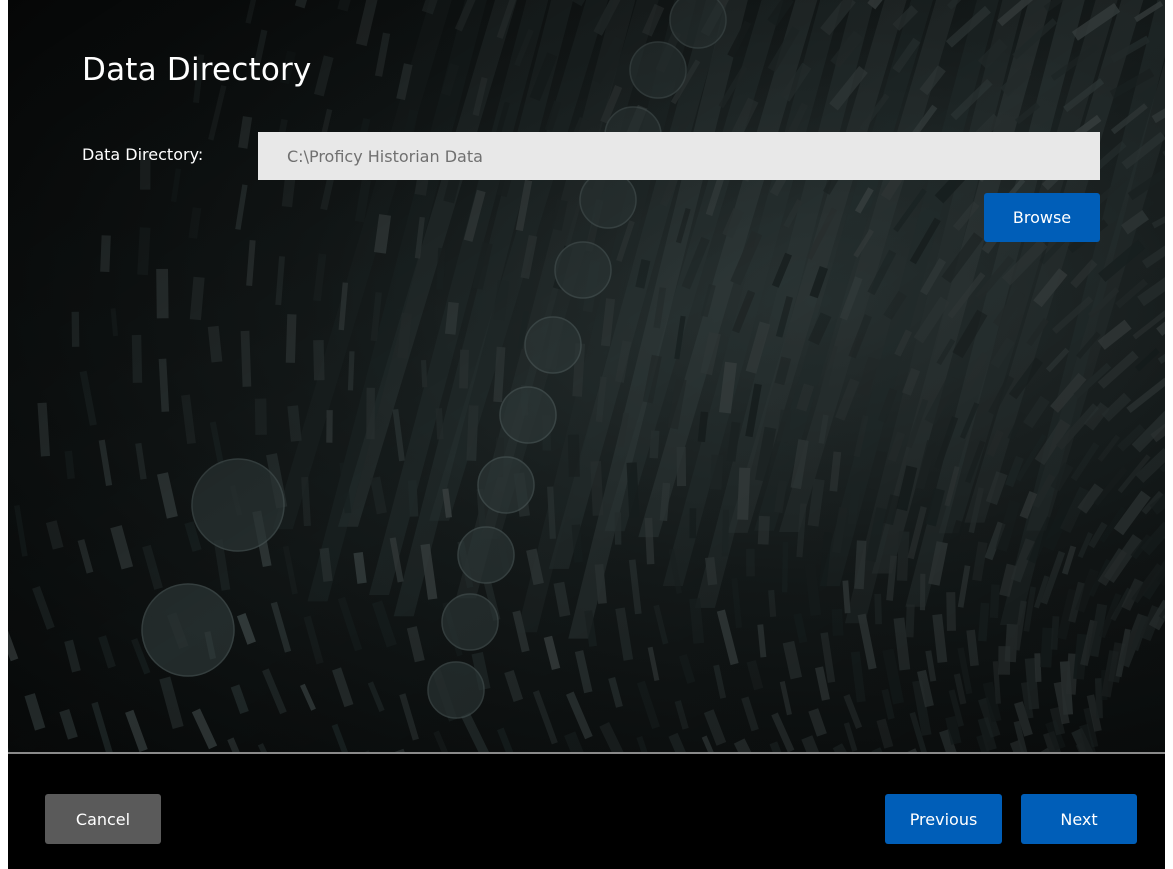  What do you see at coordinates (103, 819) in the screenshot?
I see `cancel-button: Cancel` at bounding box center [103, 819].